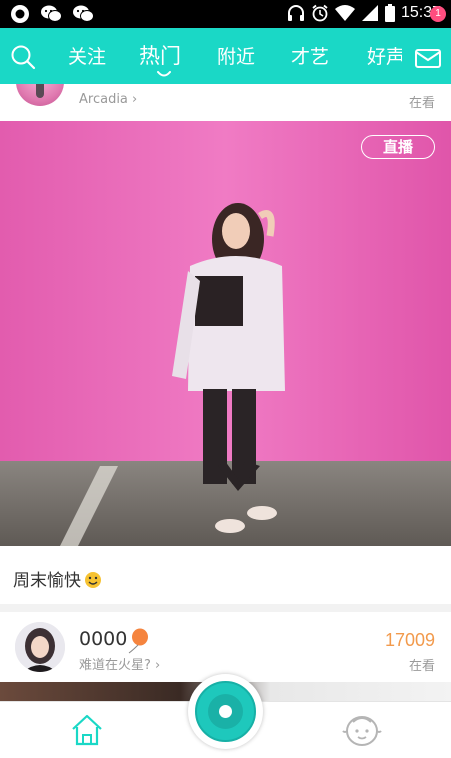 This screenshot has height=758, width=451. I want to click on lens-dot, so click(225, 711).